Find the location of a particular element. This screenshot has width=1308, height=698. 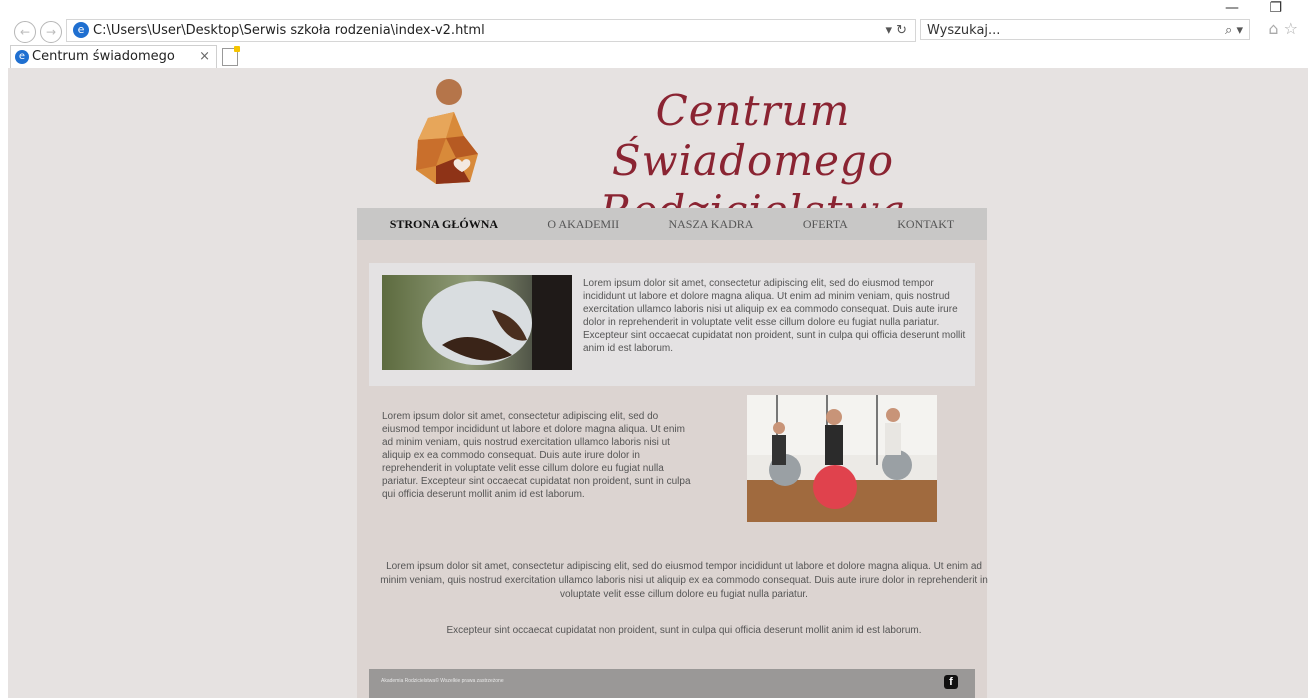

logo-image is located at coordinates (447, 131).